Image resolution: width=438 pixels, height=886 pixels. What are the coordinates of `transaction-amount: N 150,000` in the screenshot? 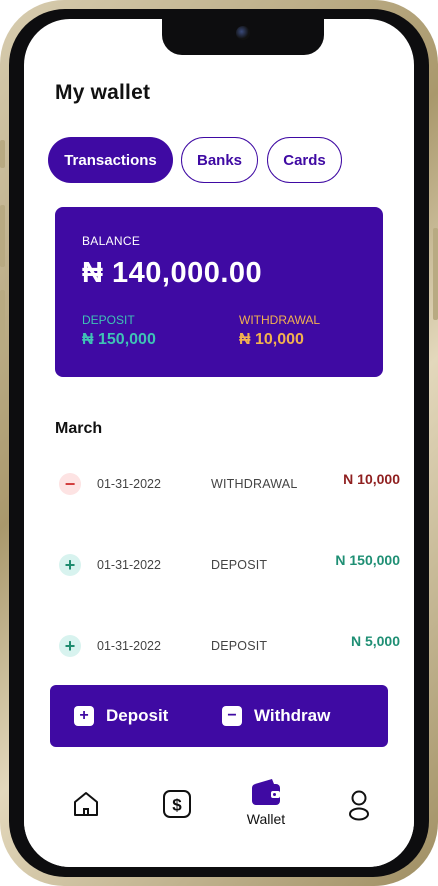 It's located at (367, 560).